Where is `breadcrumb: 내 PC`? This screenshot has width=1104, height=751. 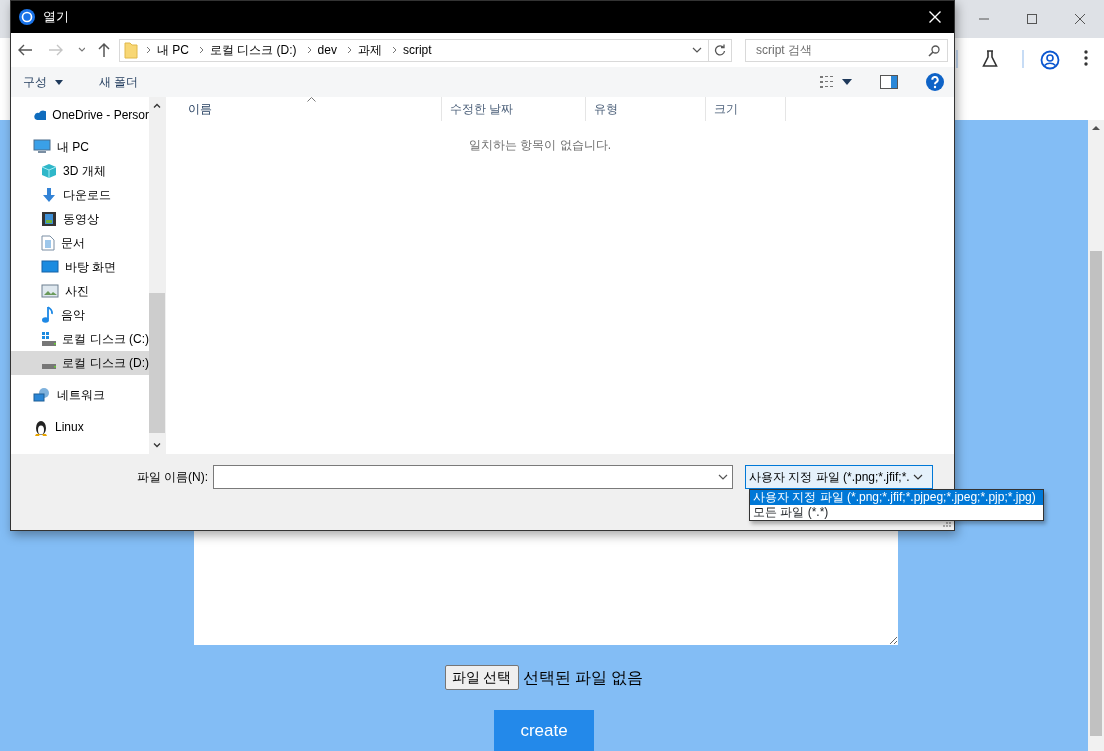 breadcrumb: 내 PC is located at coordinates (172, 50).